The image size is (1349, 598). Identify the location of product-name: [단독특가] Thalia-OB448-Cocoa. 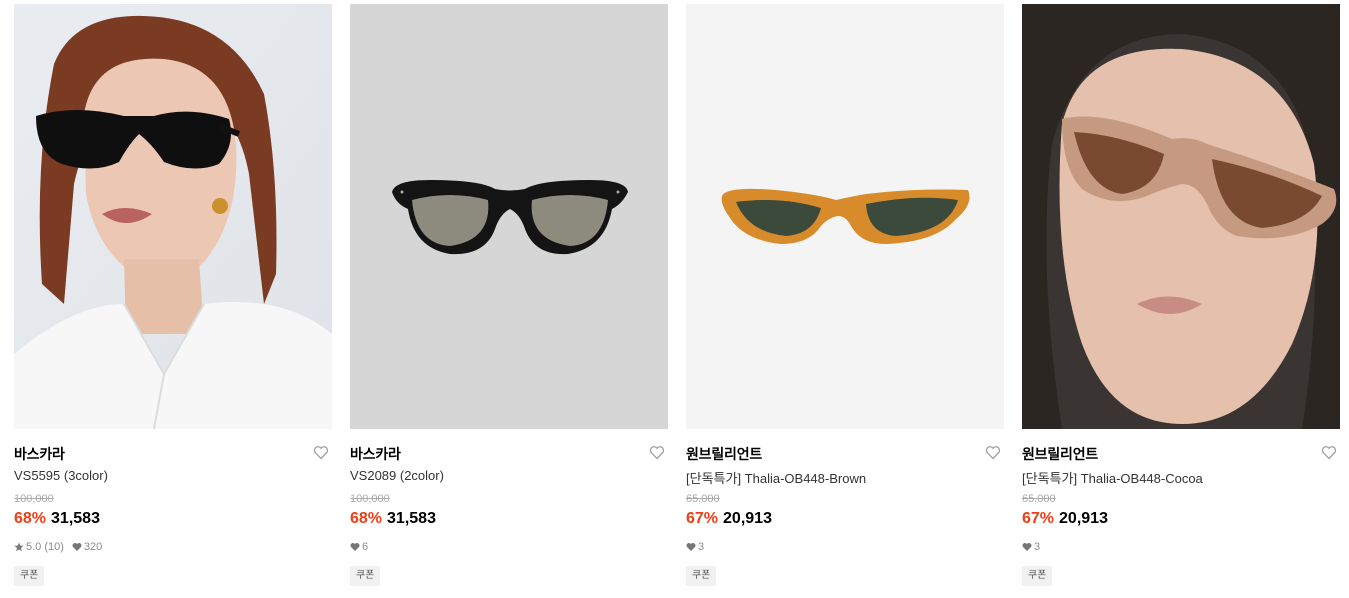
(1112, 477).